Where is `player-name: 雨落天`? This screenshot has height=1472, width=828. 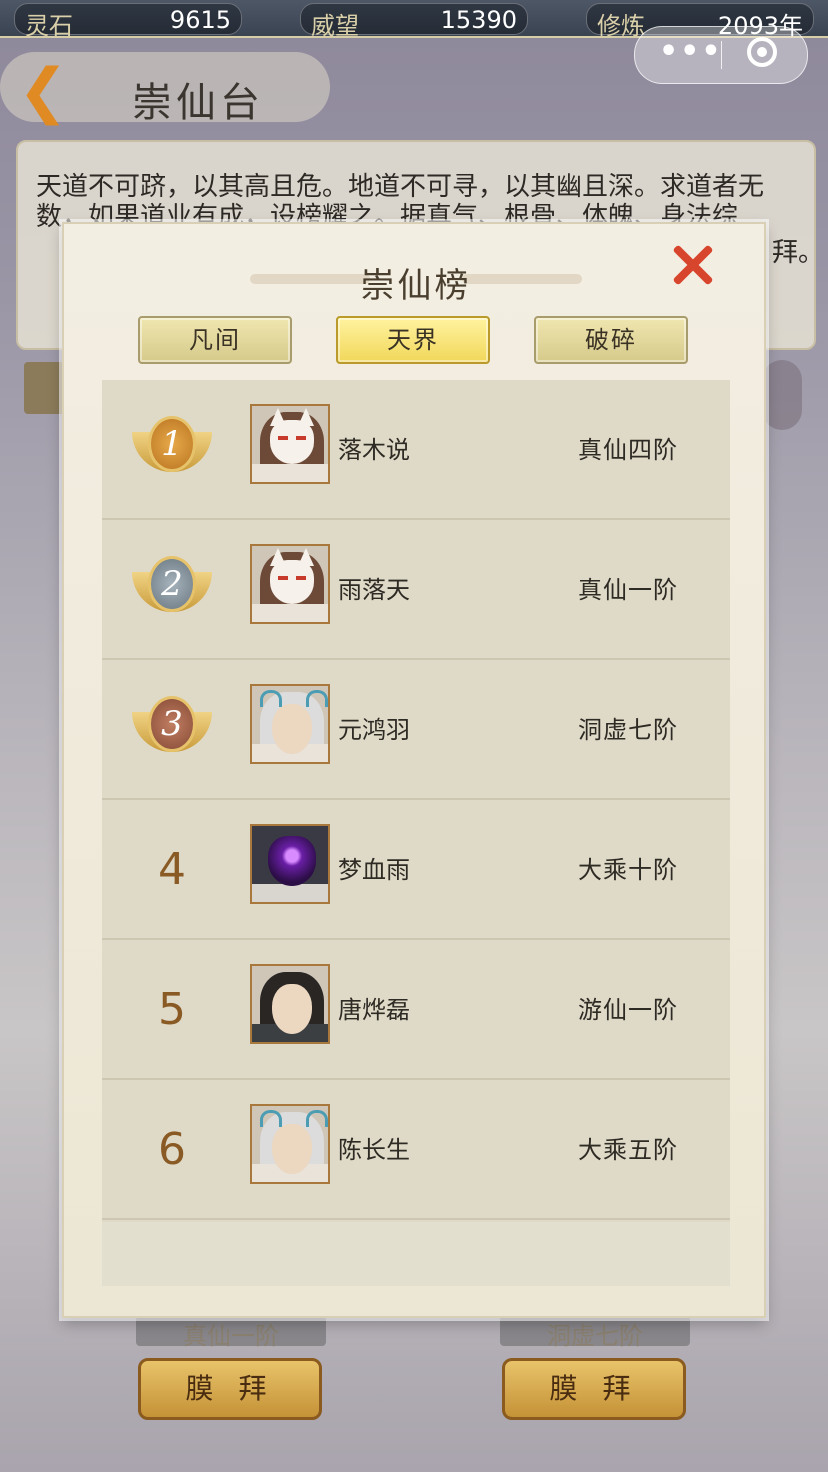 player-name: 雨落天 is located at coordinates (374, 590).